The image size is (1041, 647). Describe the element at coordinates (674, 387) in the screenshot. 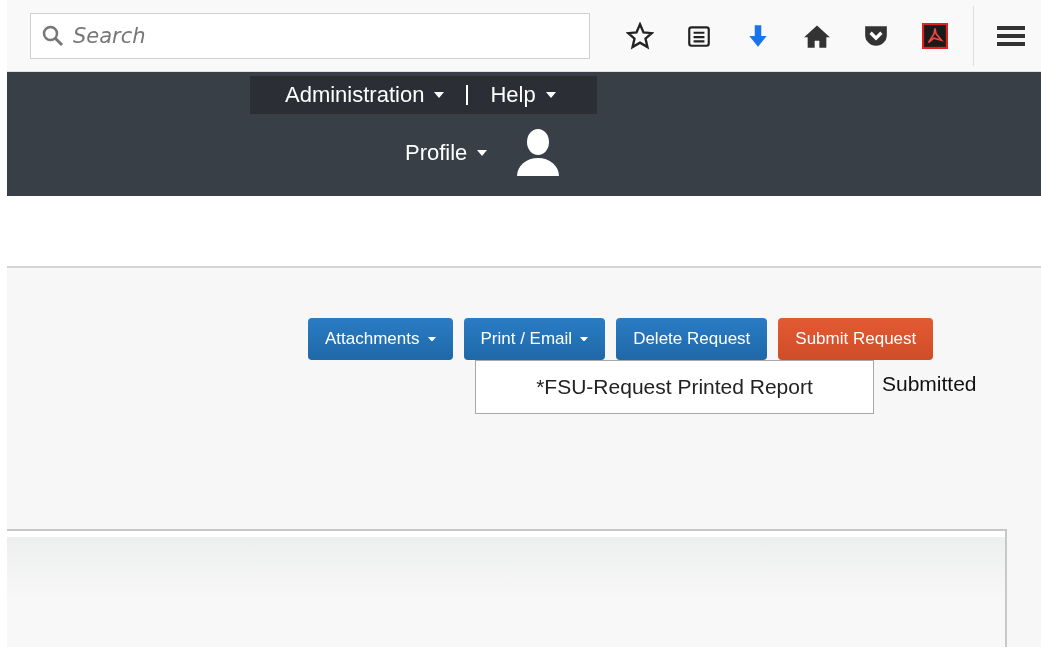

I see `menu-item: *FSU-Request Printed Report` at that location.